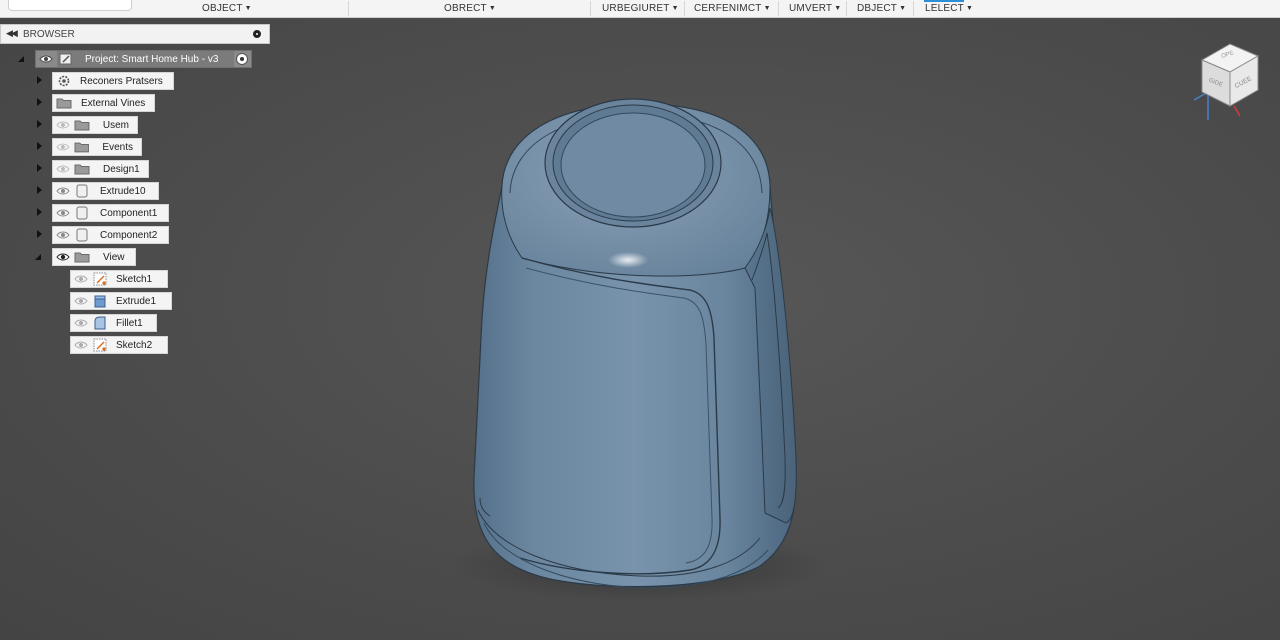 This screenshot has height=640, width=1280. I want to click on tree-item-extrude1: Extrude1, so click(121, 301).